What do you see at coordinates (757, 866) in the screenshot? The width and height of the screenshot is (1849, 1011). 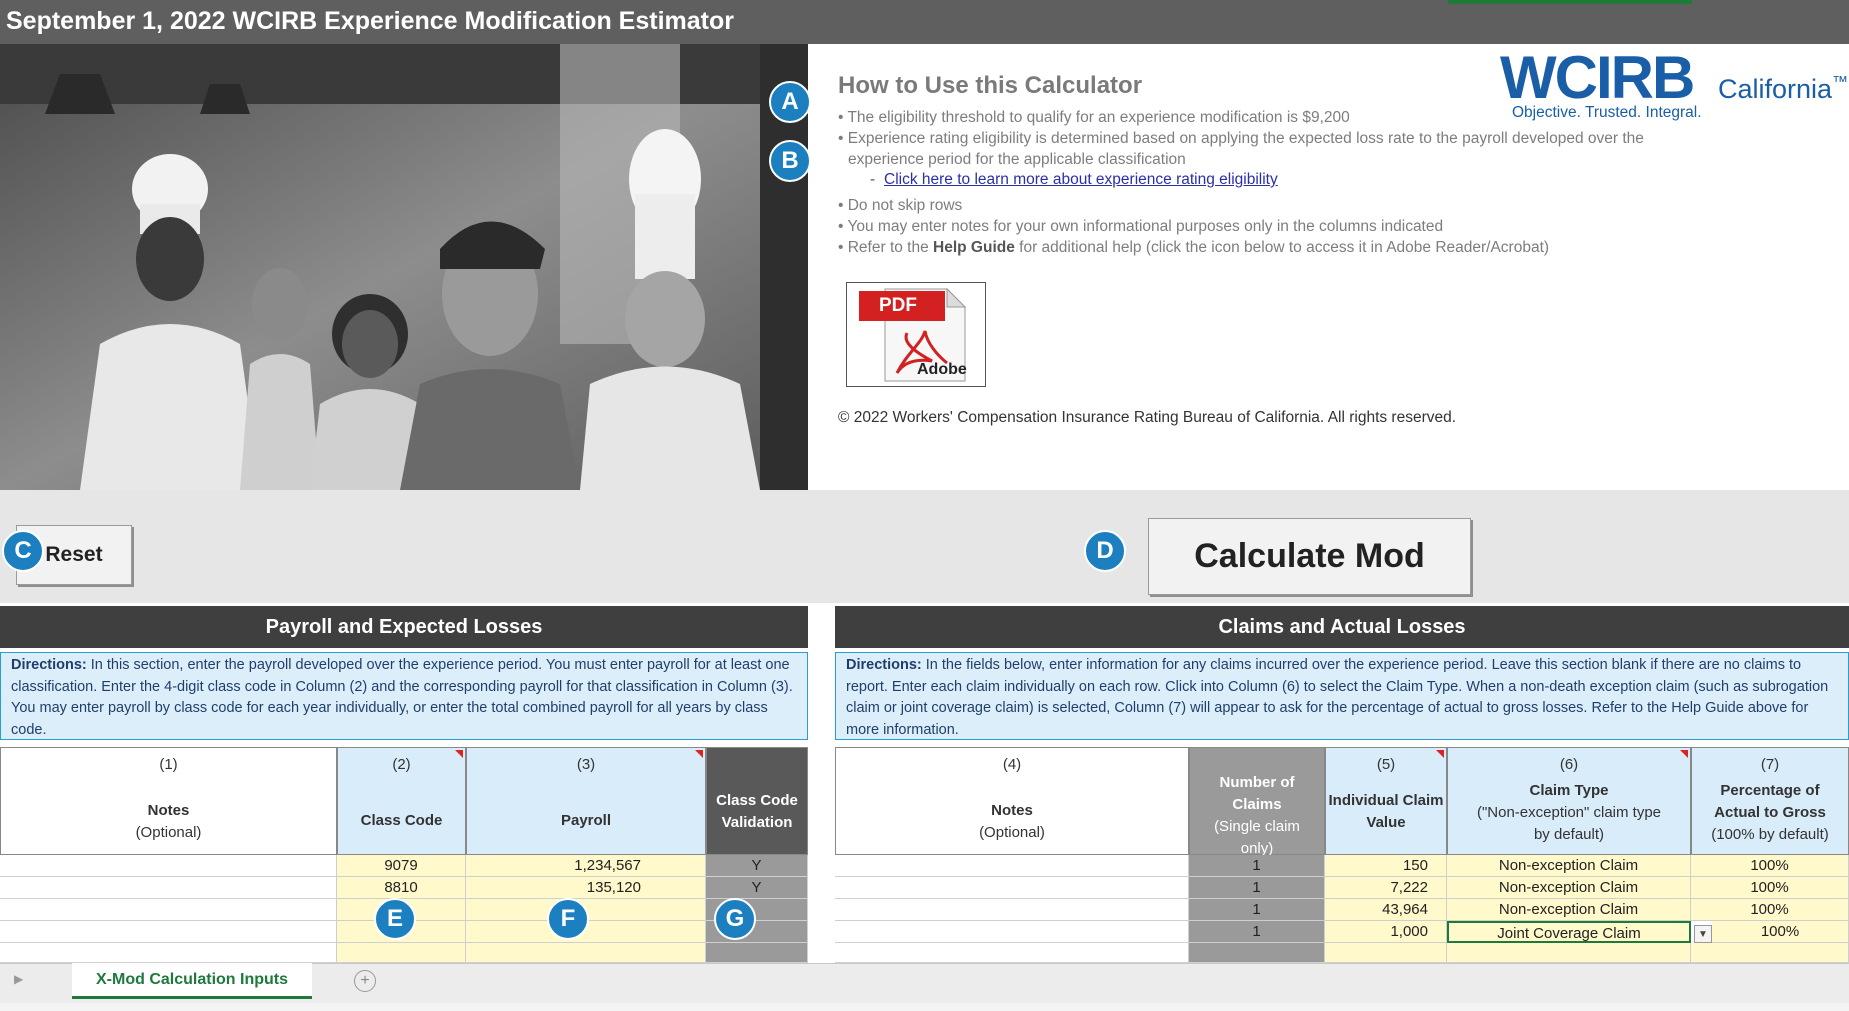 I see `validation-cell: Y` at bounding box center [757, 866].